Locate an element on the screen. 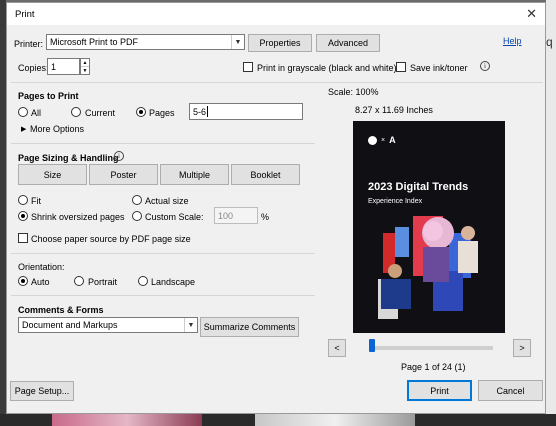 Image resolution: width=556 pixels, height=426 pixels. orientation-landscape-radio is located at coordinates (143, 281).